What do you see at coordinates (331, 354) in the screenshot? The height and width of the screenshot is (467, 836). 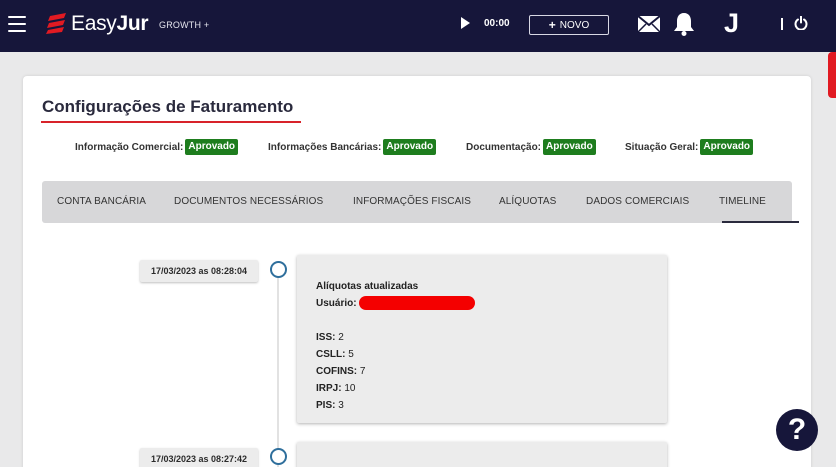 I see `item-key: CSLL:` at bounding box center [331, 354].